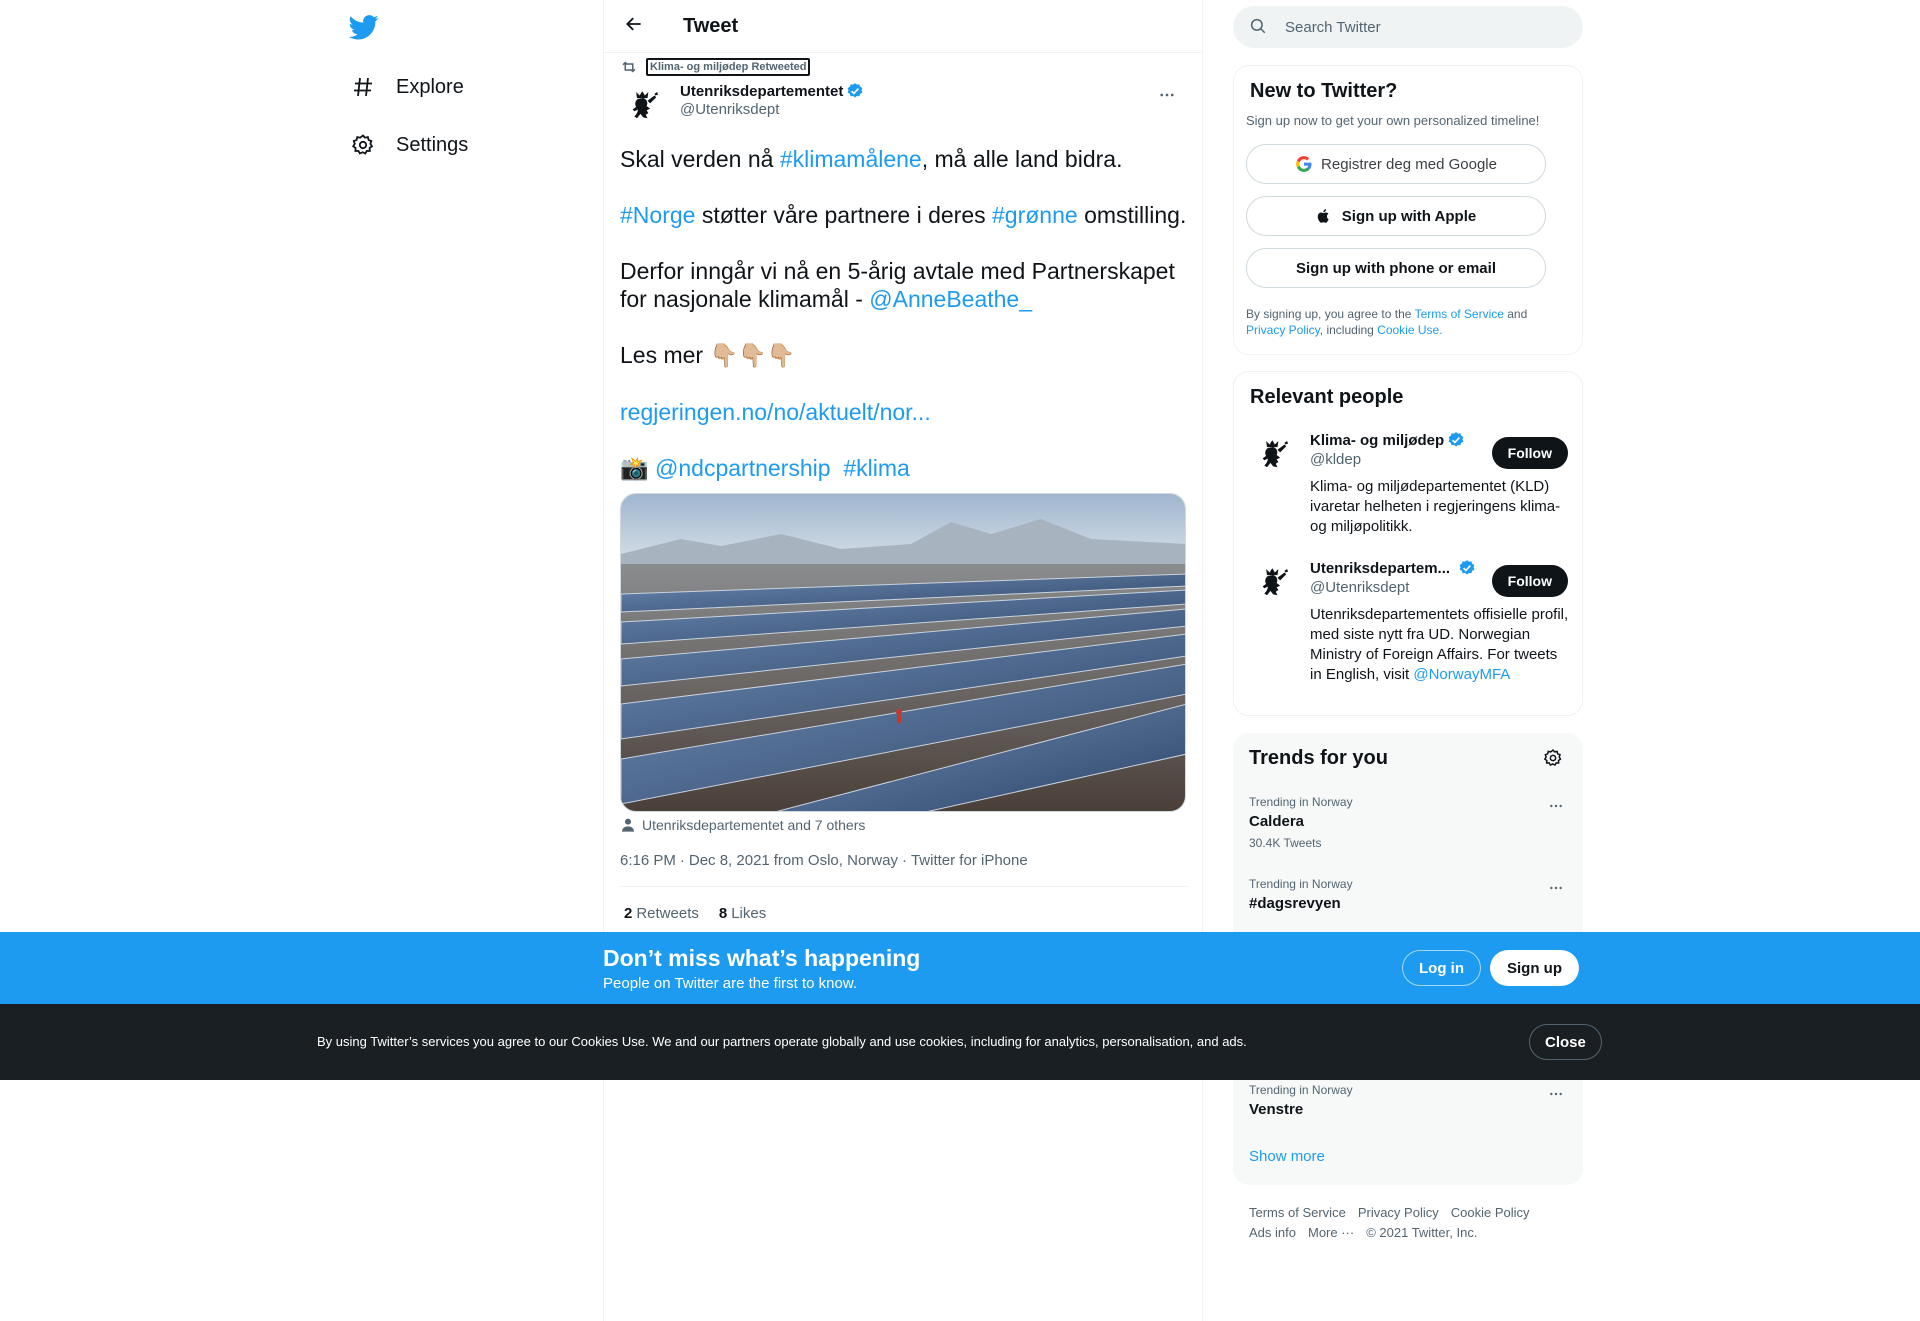  Describe the element at coordinates (1409, 1100) in the screenshot. I see `trend-item: Trending in Norway Venstre` at that location.